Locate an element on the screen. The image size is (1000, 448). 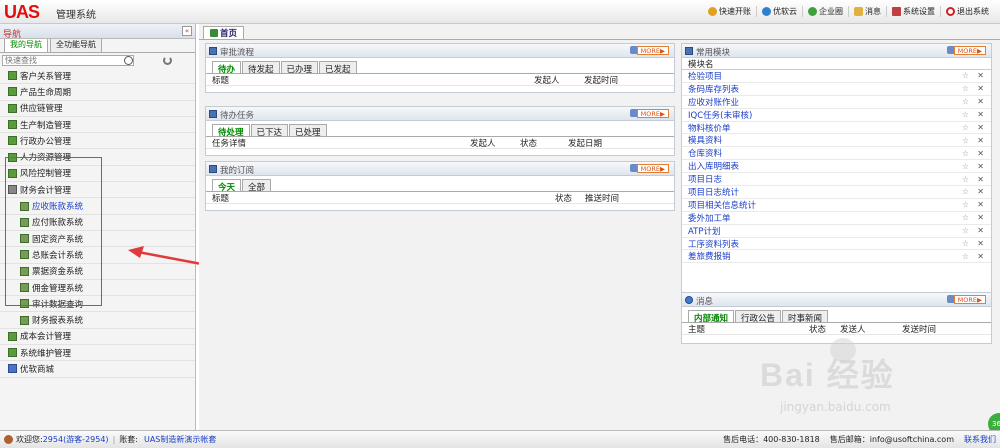
nav-subitem-reports: 财务报表系统 is located at coordinates (97, 320).